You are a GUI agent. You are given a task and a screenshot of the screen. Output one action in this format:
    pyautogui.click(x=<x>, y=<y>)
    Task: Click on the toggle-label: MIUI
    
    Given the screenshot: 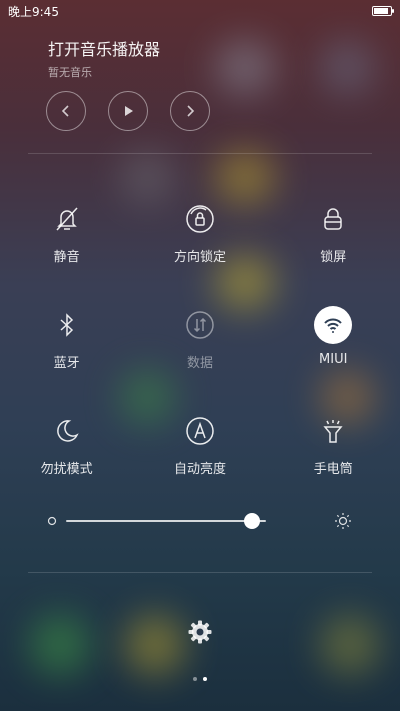 What is the action you would take?
    pyautogui.click(x=333, y=359)
    